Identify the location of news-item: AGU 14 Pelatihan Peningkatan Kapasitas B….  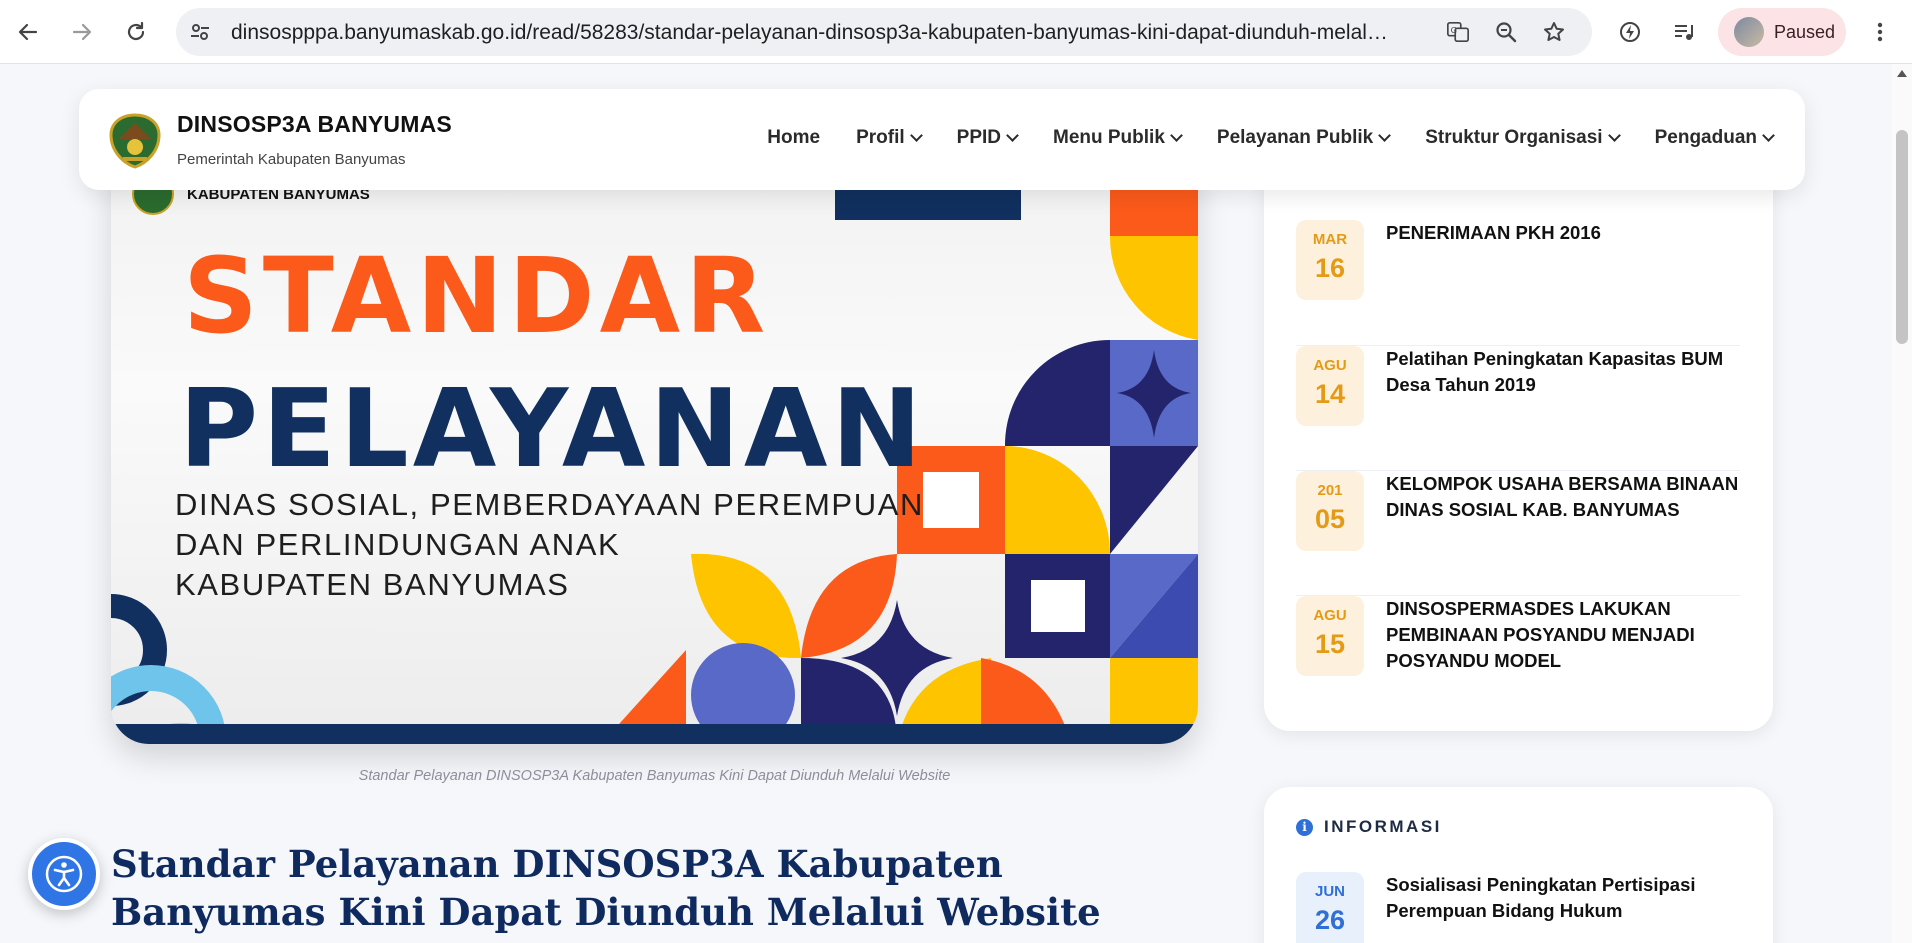
(1518, 408).